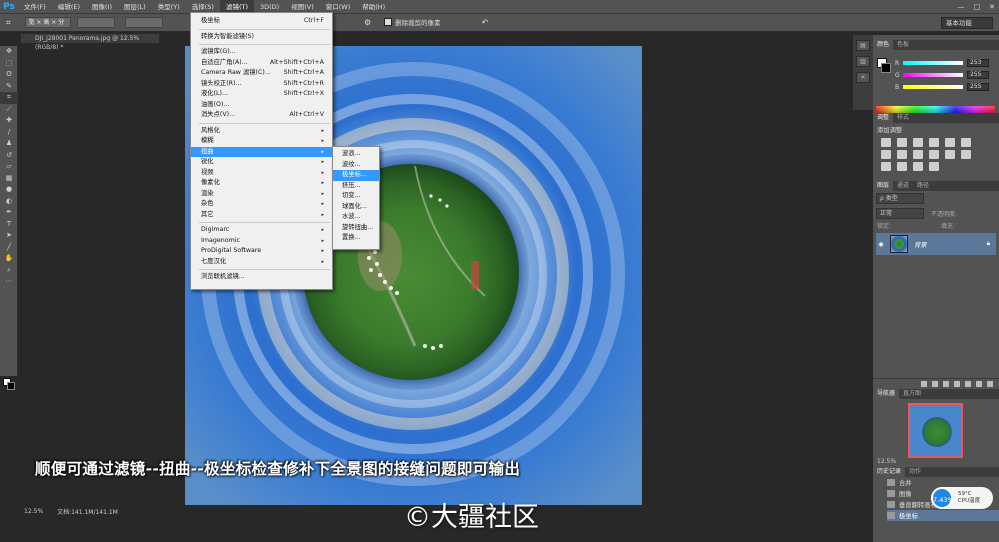  I want to click on blend-mode-select: 正常, so click(900, 213).